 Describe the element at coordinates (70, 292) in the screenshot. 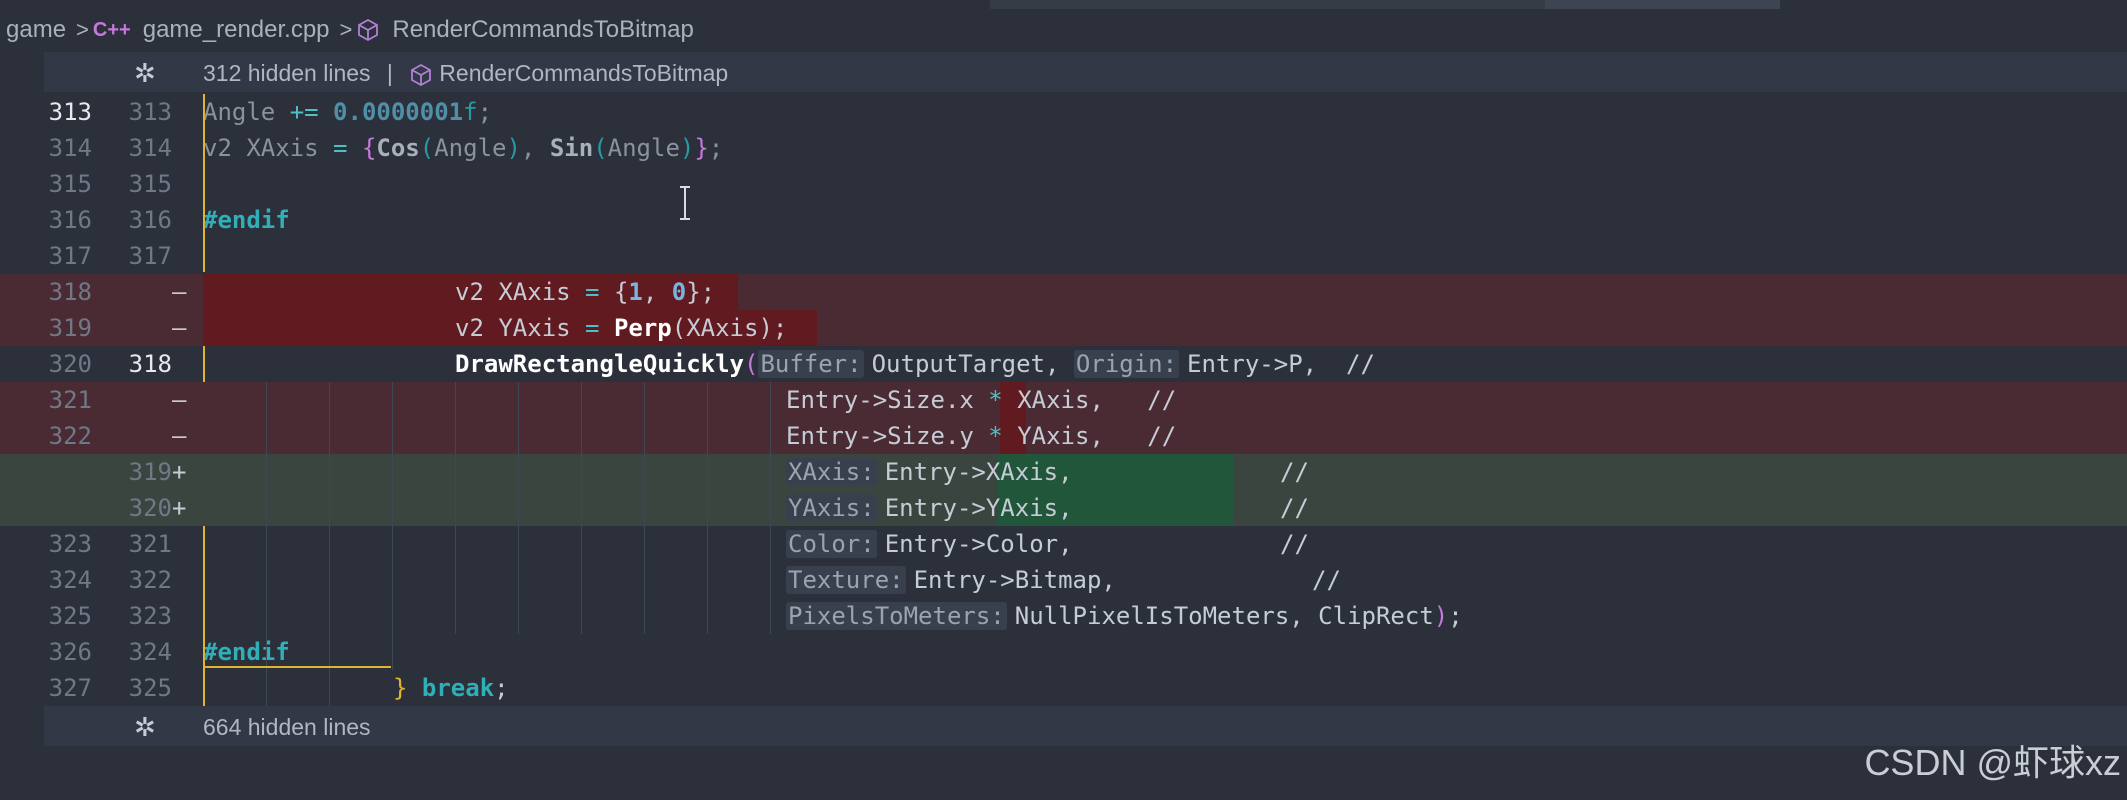

I see `old-line-number: 318` at that location.